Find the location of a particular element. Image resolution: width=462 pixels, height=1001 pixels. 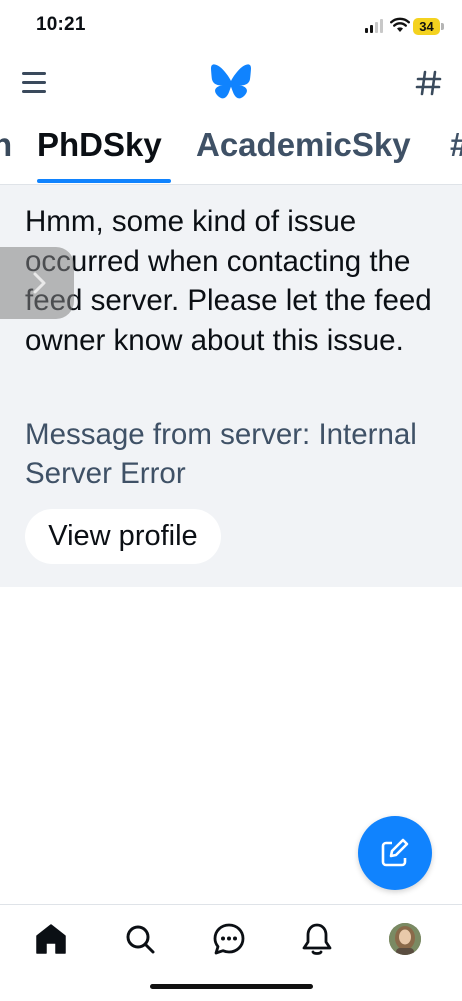

tab-phdsky: PhDSky is located at coordinates (99, 145).